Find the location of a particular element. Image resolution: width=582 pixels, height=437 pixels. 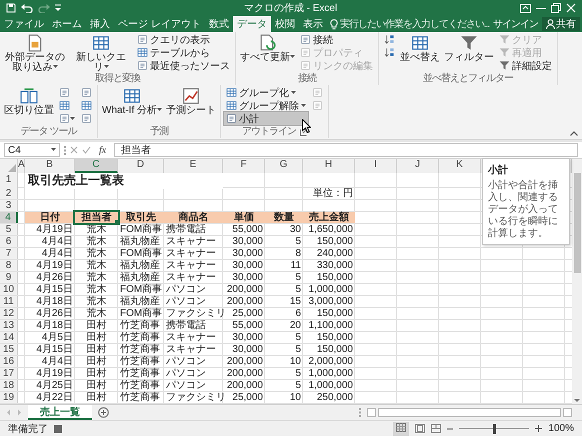

row-header: 2 is located at coordinates (9, 193).